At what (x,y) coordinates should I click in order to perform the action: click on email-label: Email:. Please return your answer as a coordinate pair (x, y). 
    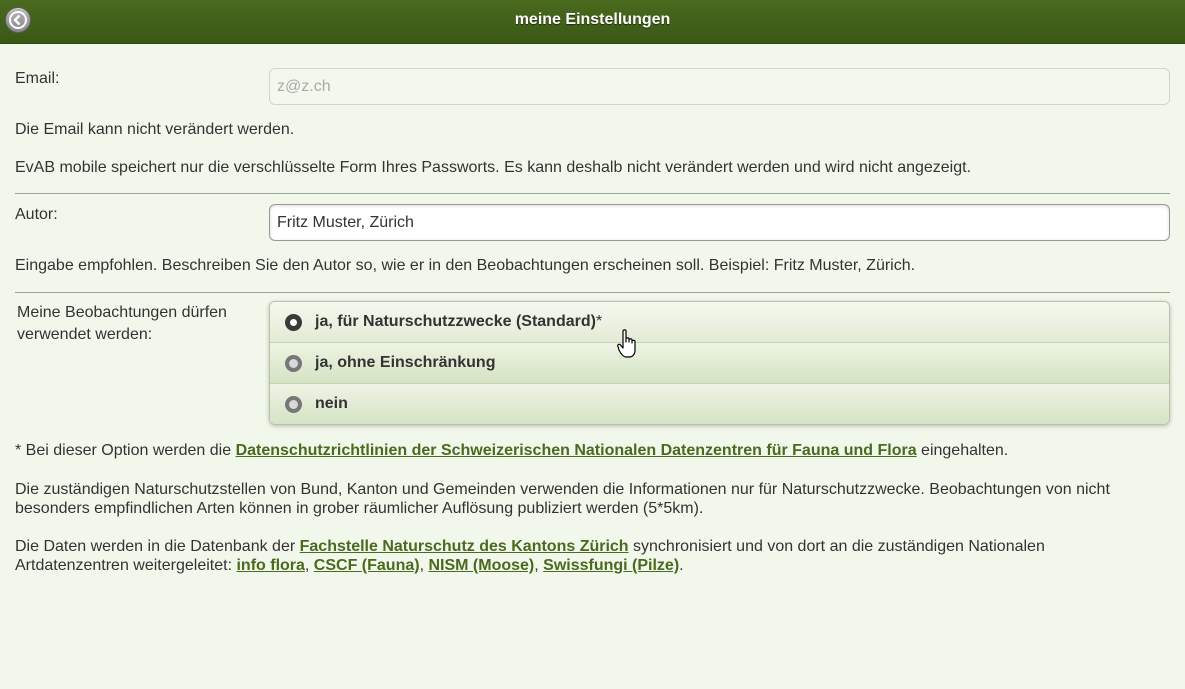
    Looking at the image, I should click on (37, 78).